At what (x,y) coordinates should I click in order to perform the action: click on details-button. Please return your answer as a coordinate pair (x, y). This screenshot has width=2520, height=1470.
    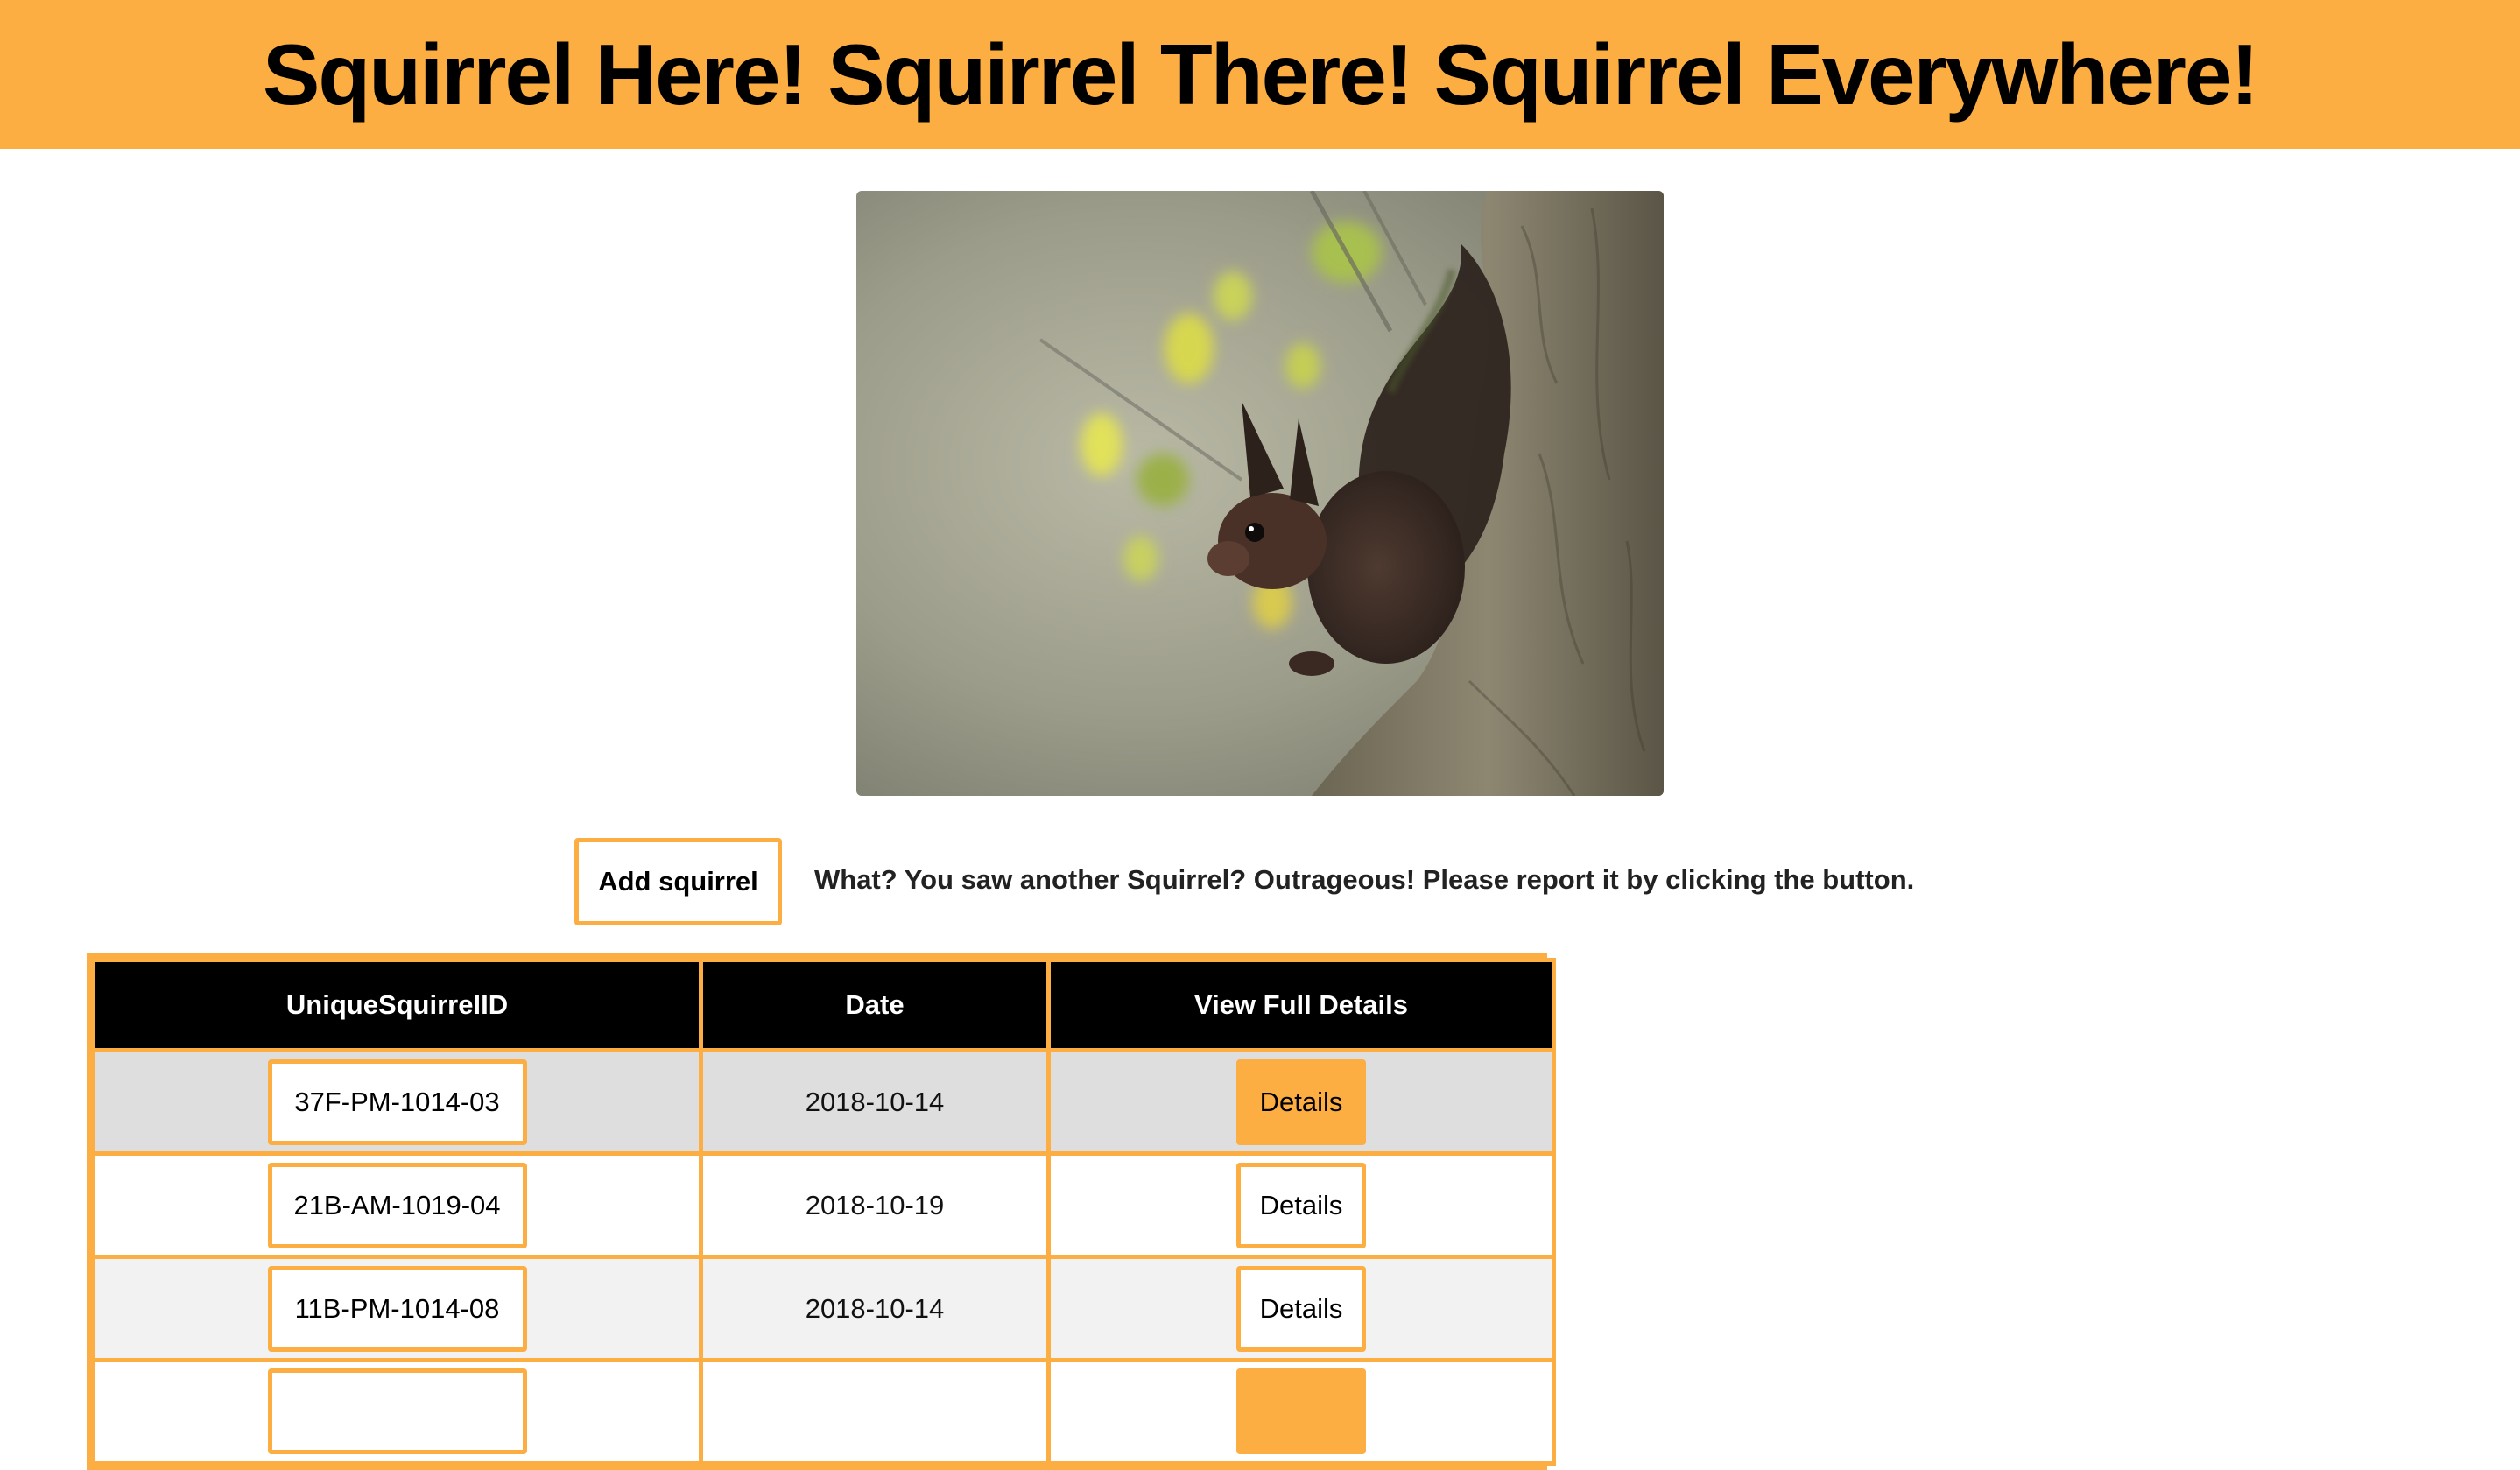
    Looking at the image, I should click on (1301, 1411).